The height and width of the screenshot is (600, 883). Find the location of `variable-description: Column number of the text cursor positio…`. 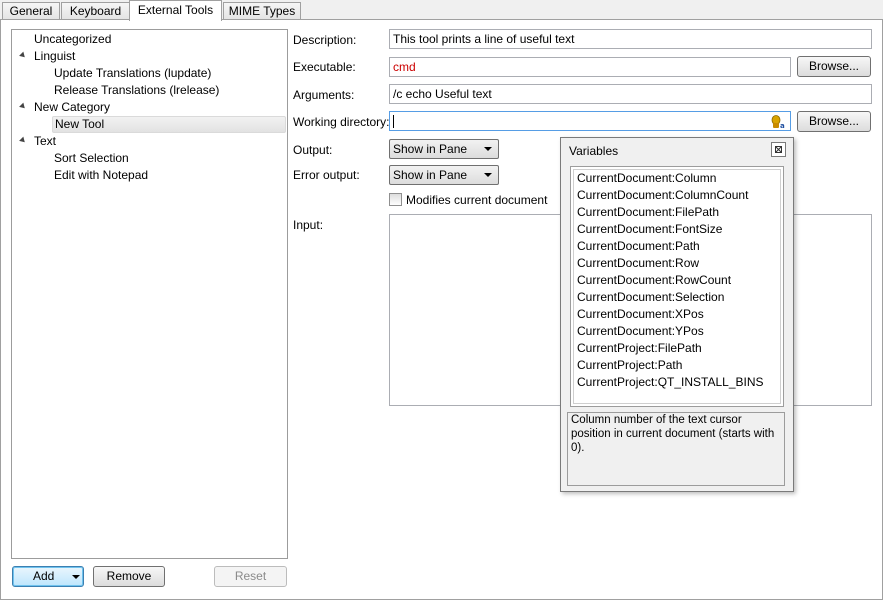

variable-description: Column number of the text cursor positio… is located at coordinates (676, 449).